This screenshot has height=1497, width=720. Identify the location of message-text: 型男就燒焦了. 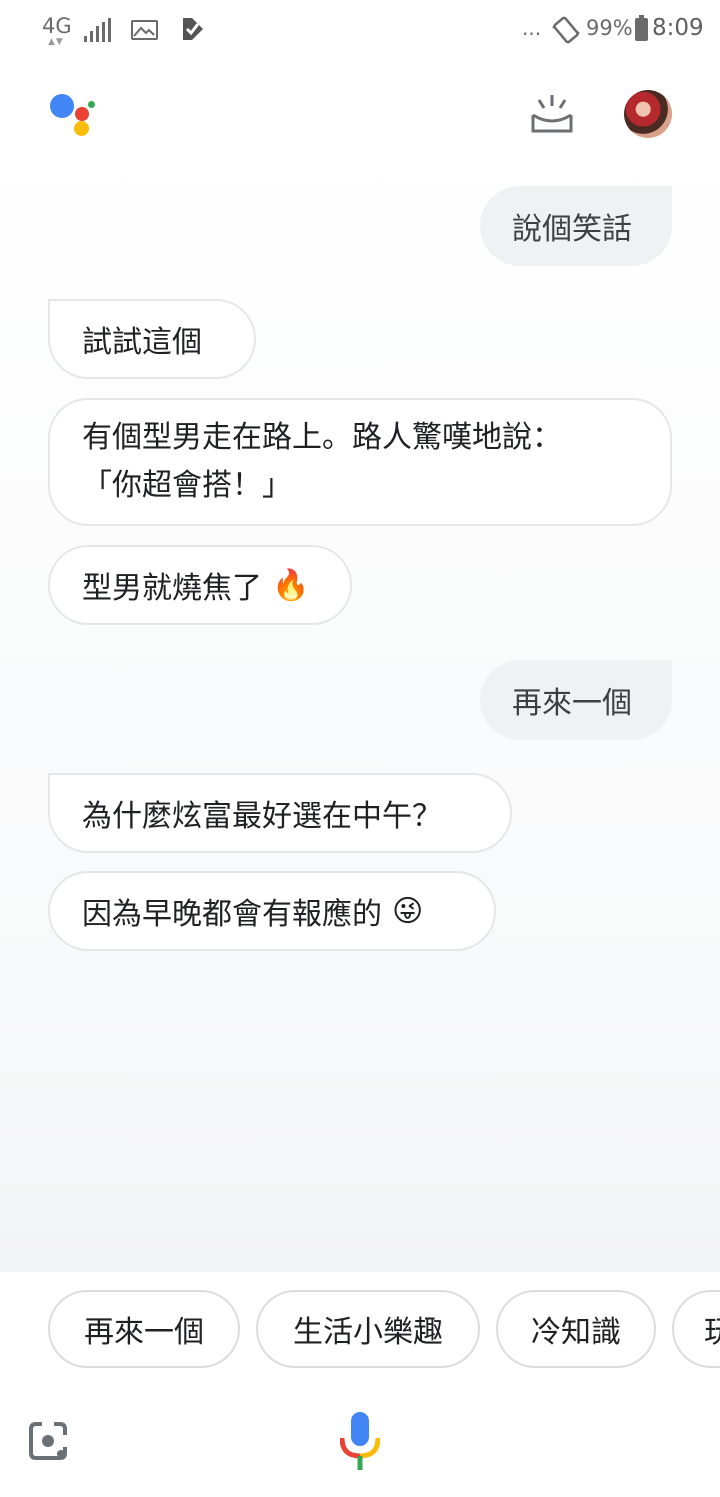
(172, 588).